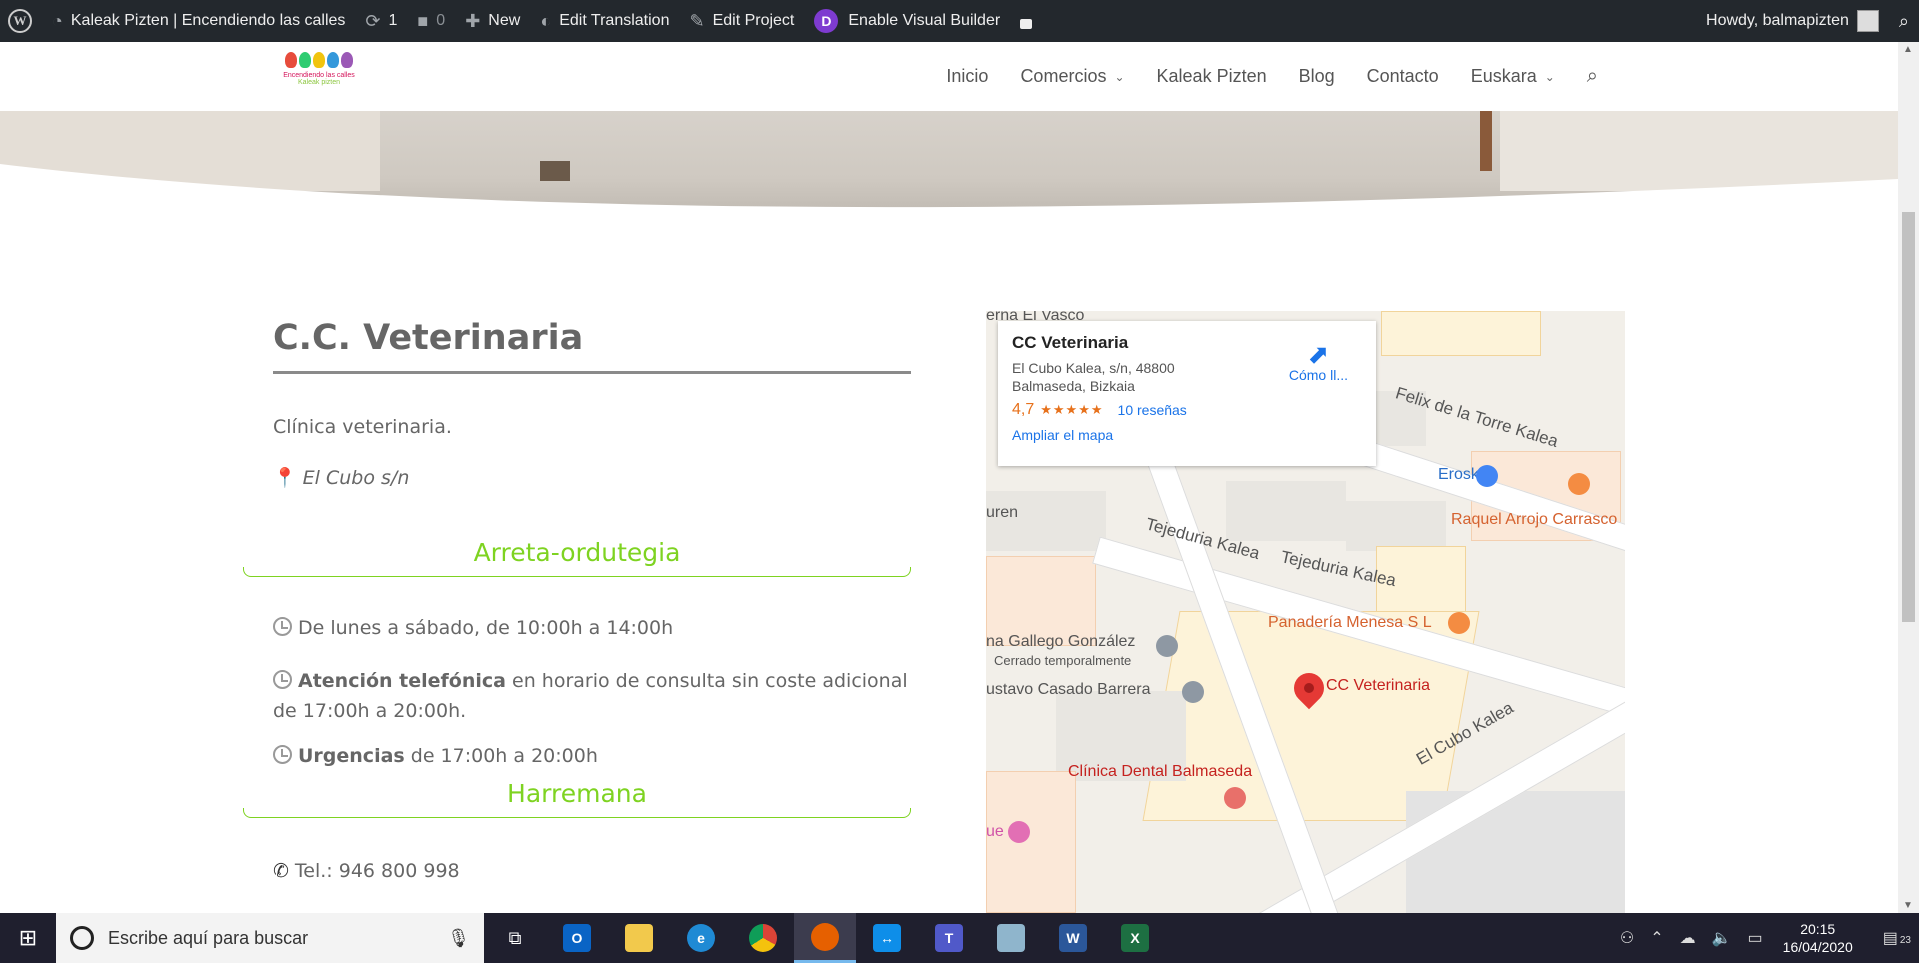 The height and width of the screenshot is (963, 1919). What do you see at coordinates (1722, 938) in the screenshot?
I see `volume-icon: 🔈` at bounding box center [1722, 938].